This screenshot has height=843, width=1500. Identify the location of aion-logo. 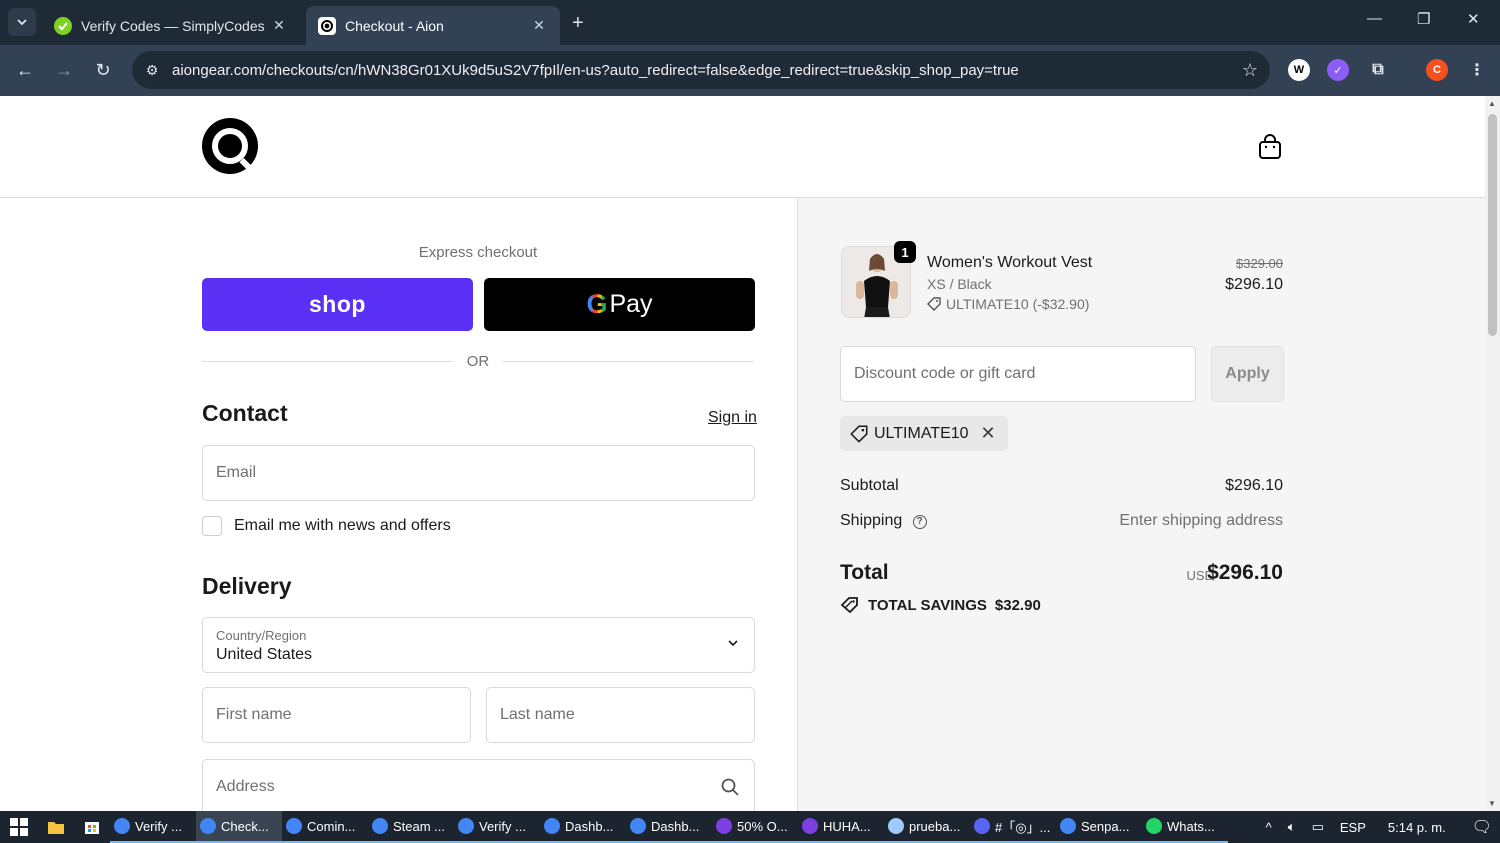
(230, 146).